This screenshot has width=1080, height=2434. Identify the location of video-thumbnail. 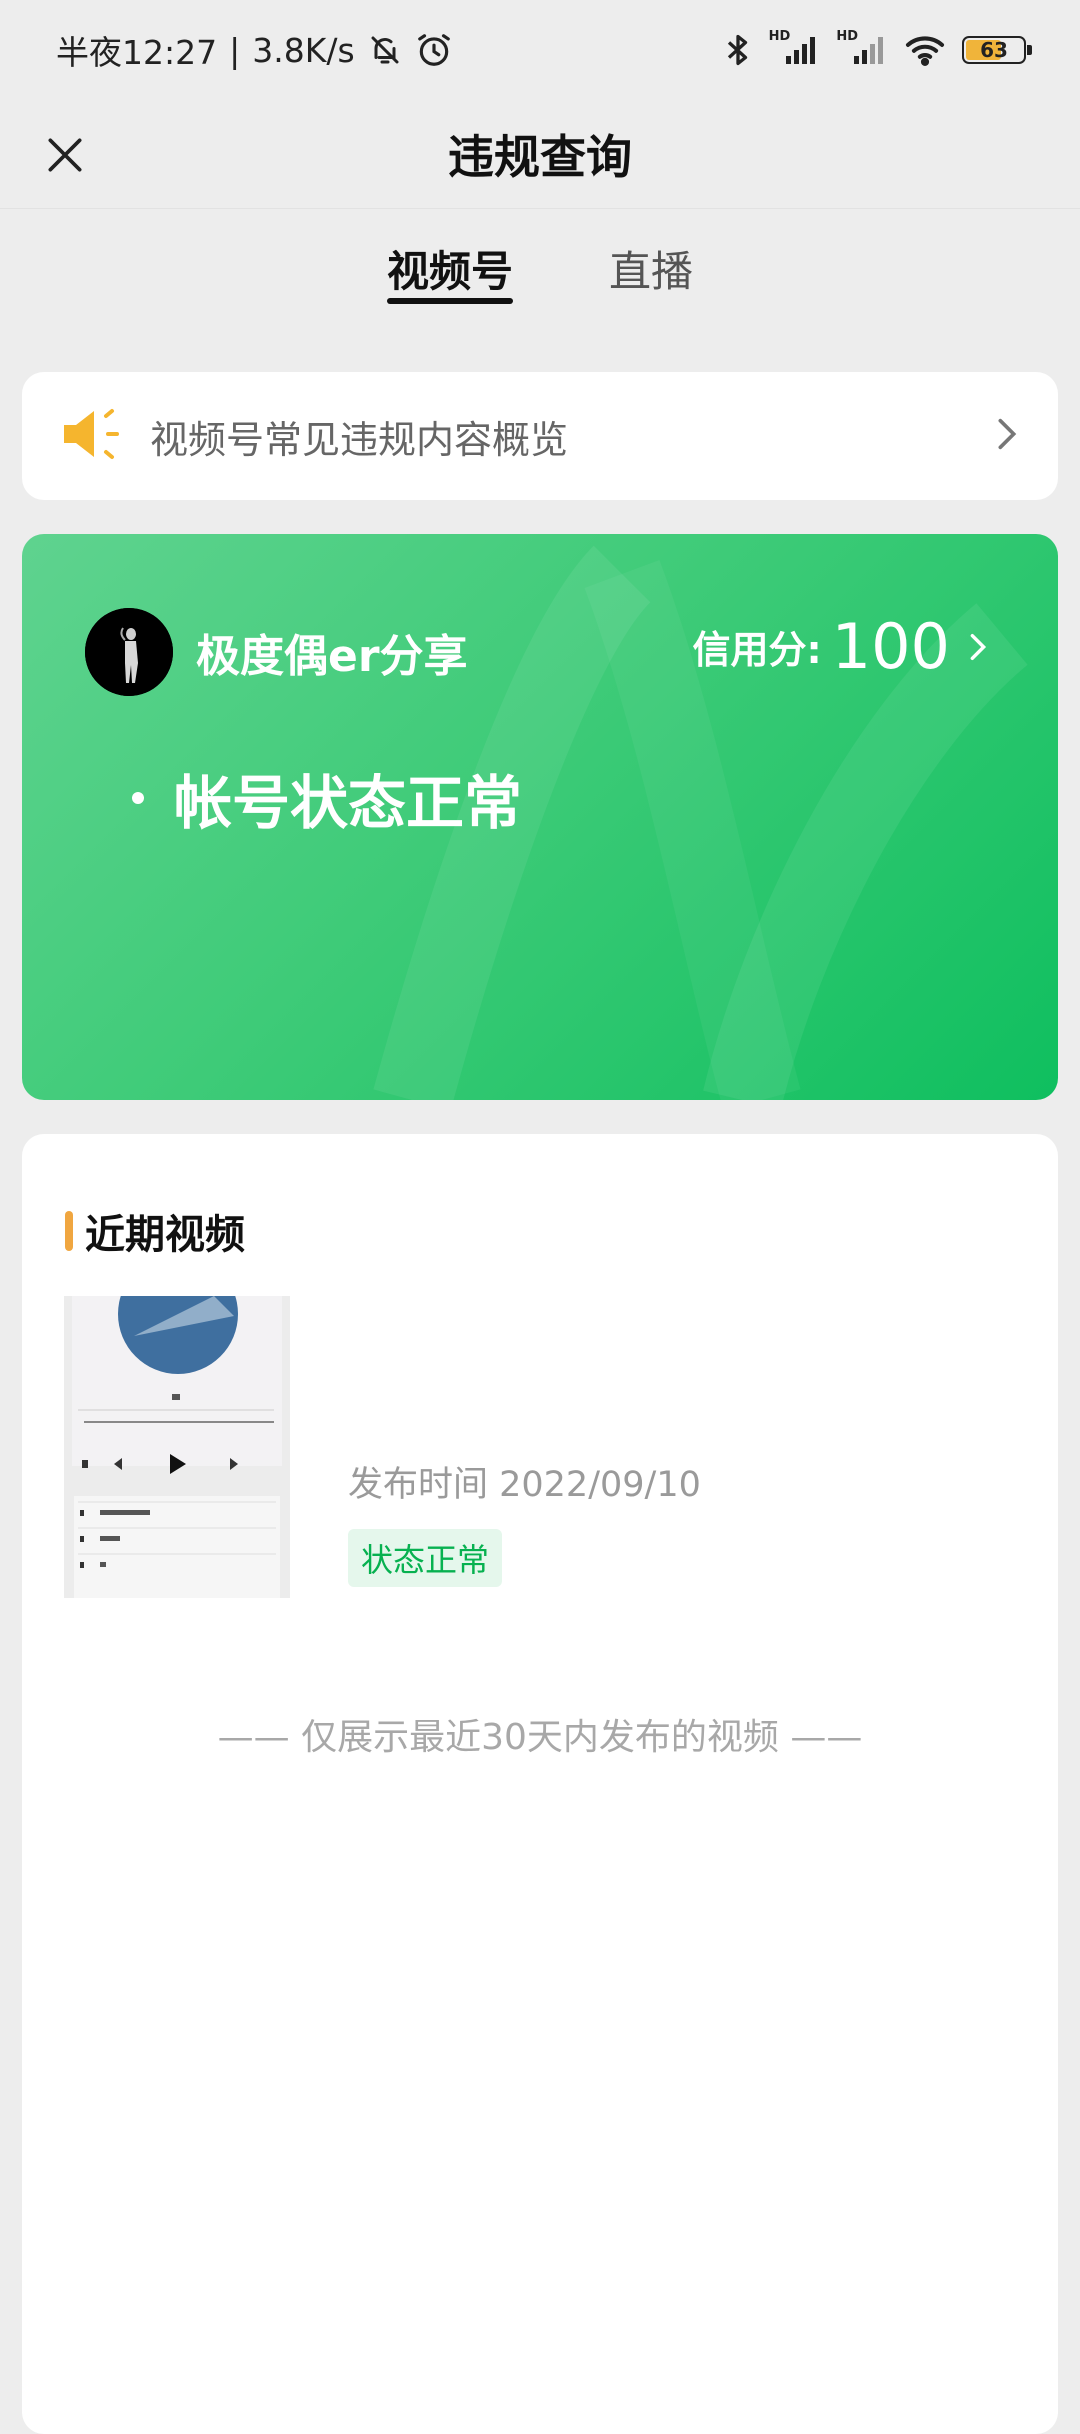
(177, 1447).